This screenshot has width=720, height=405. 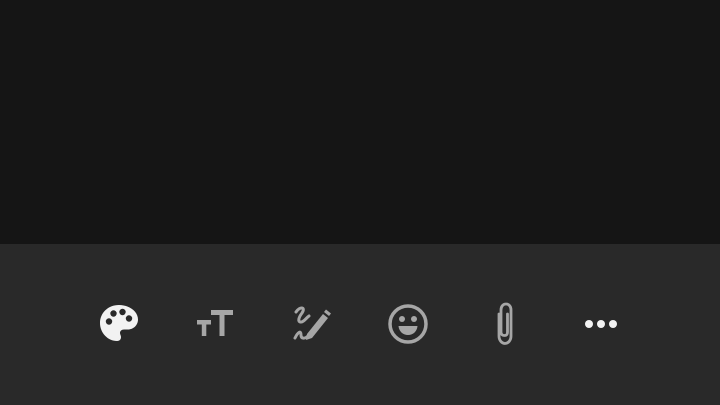 I want to click on more-button, so click(x=601, y=324).